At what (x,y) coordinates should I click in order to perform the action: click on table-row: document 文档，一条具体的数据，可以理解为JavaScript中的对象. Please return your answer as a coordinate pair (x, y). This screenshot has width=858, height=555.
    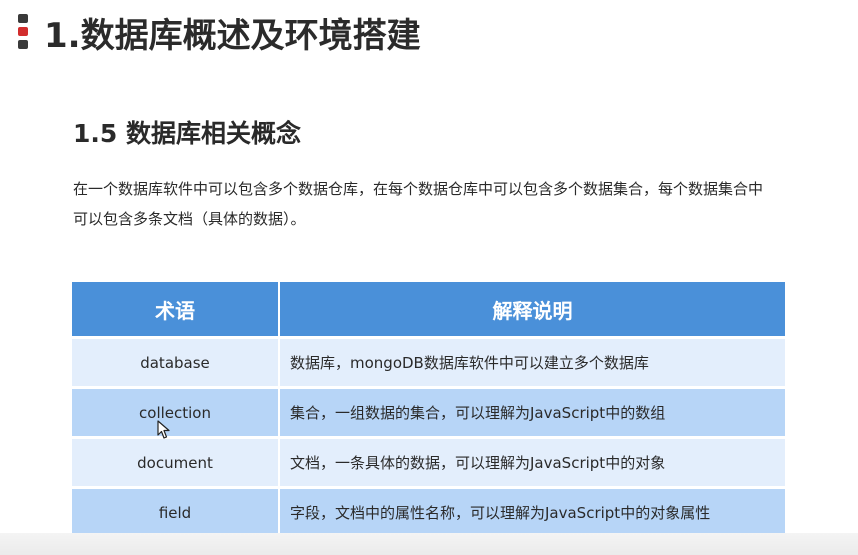
    Looking at the image, I should click on (428, 463).